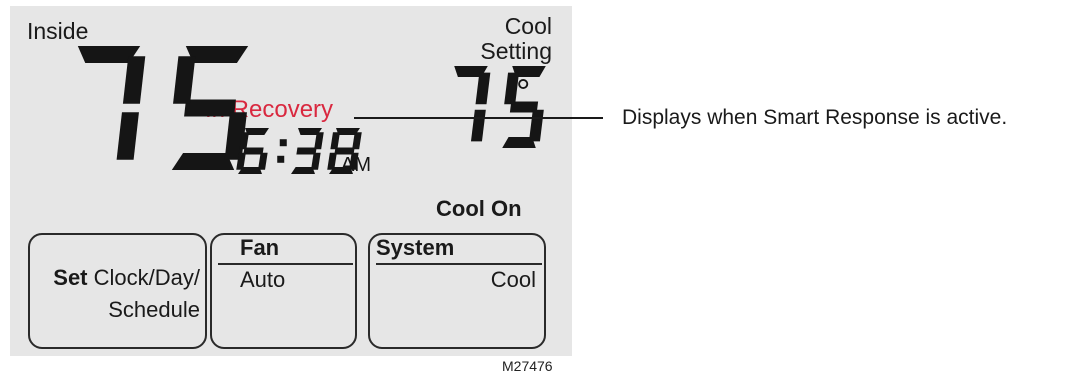 Image resolution: width=1077 pixels, height=376 pixels. Describe the element at coordinates (356, 165) in the screenshot. I see `clock-meridiem: AM` at that location.